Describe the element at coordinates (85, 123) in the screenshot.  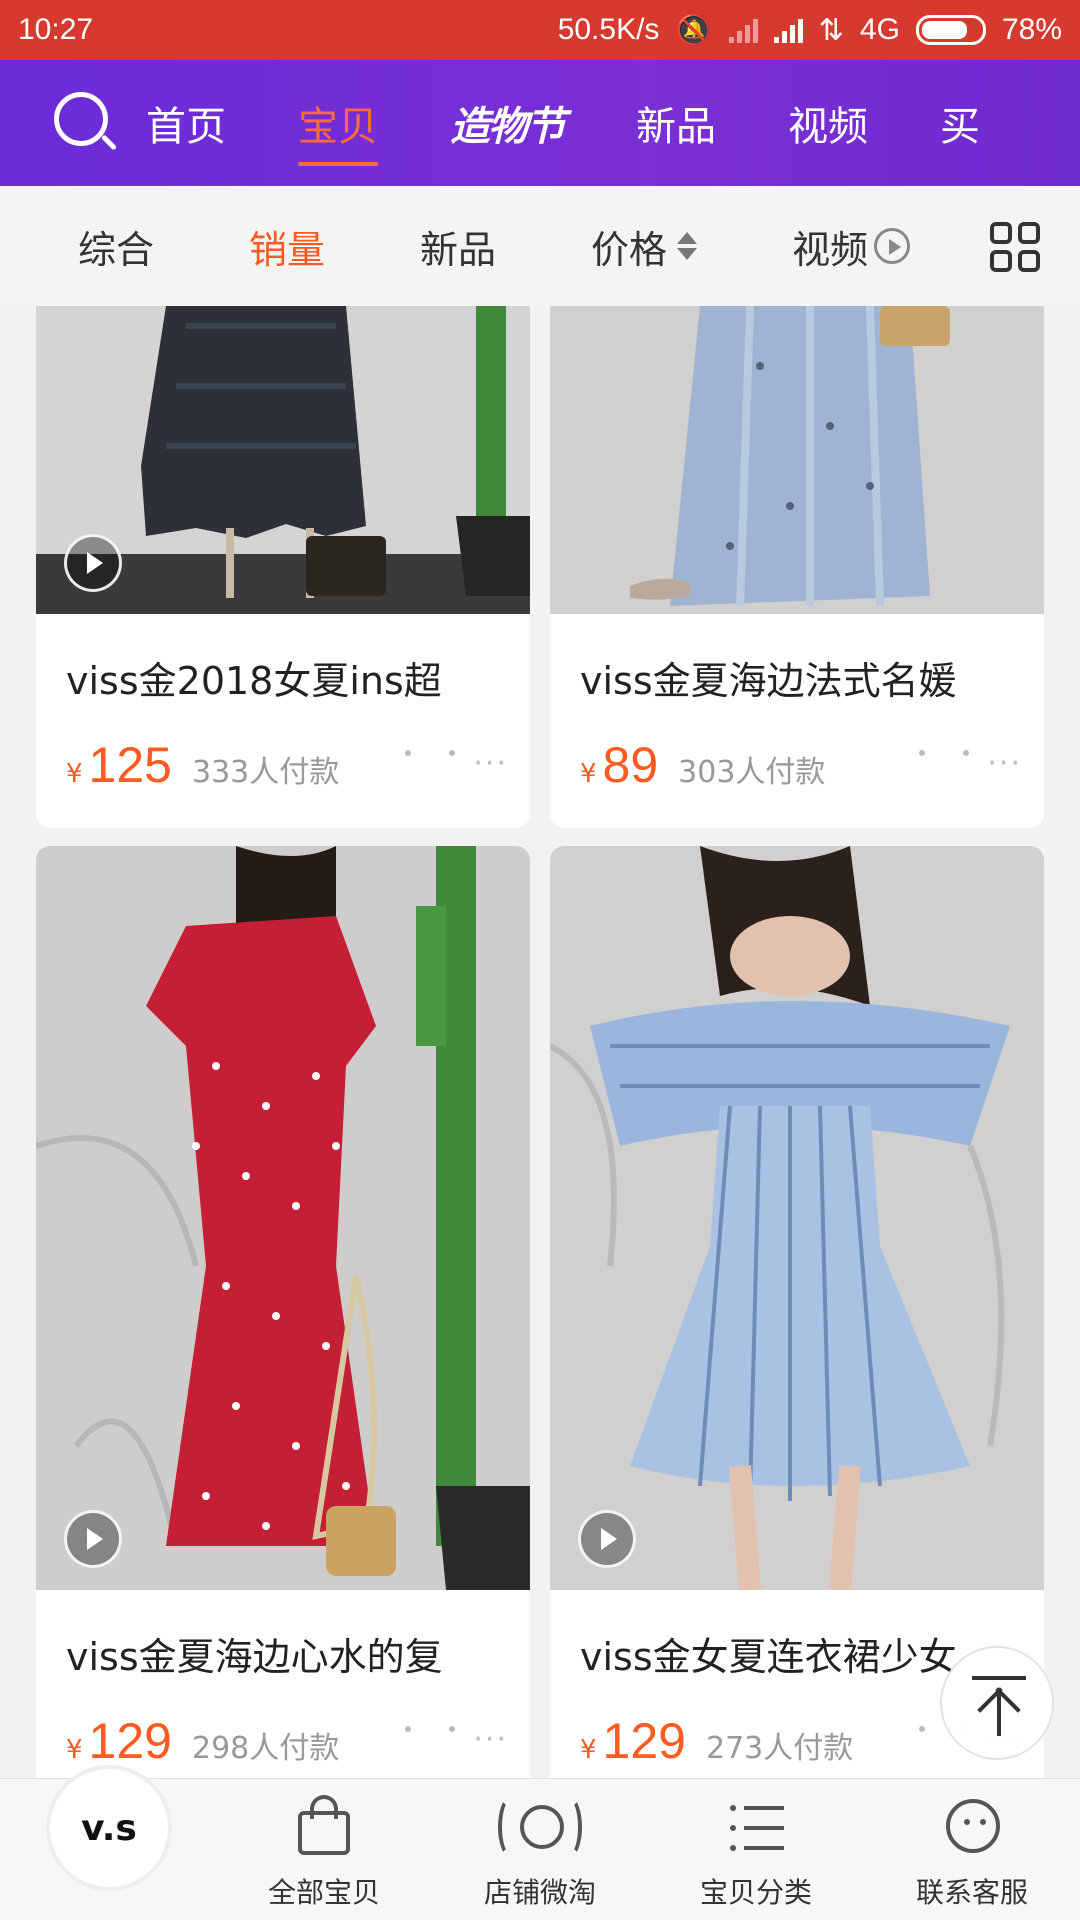
I see `search-icon` at that location.